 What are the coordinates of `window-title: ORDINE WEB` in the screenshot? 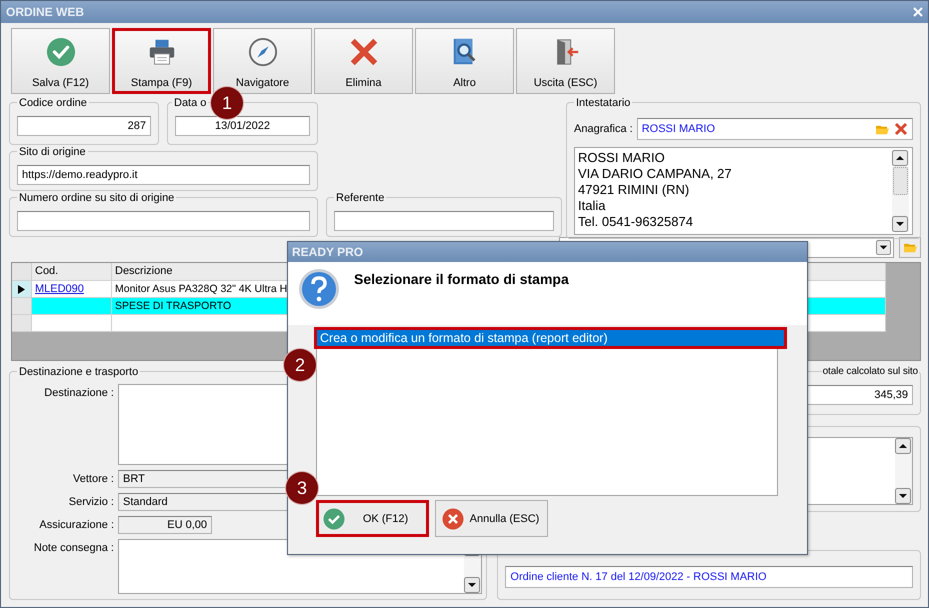 It's located at (45, 12).